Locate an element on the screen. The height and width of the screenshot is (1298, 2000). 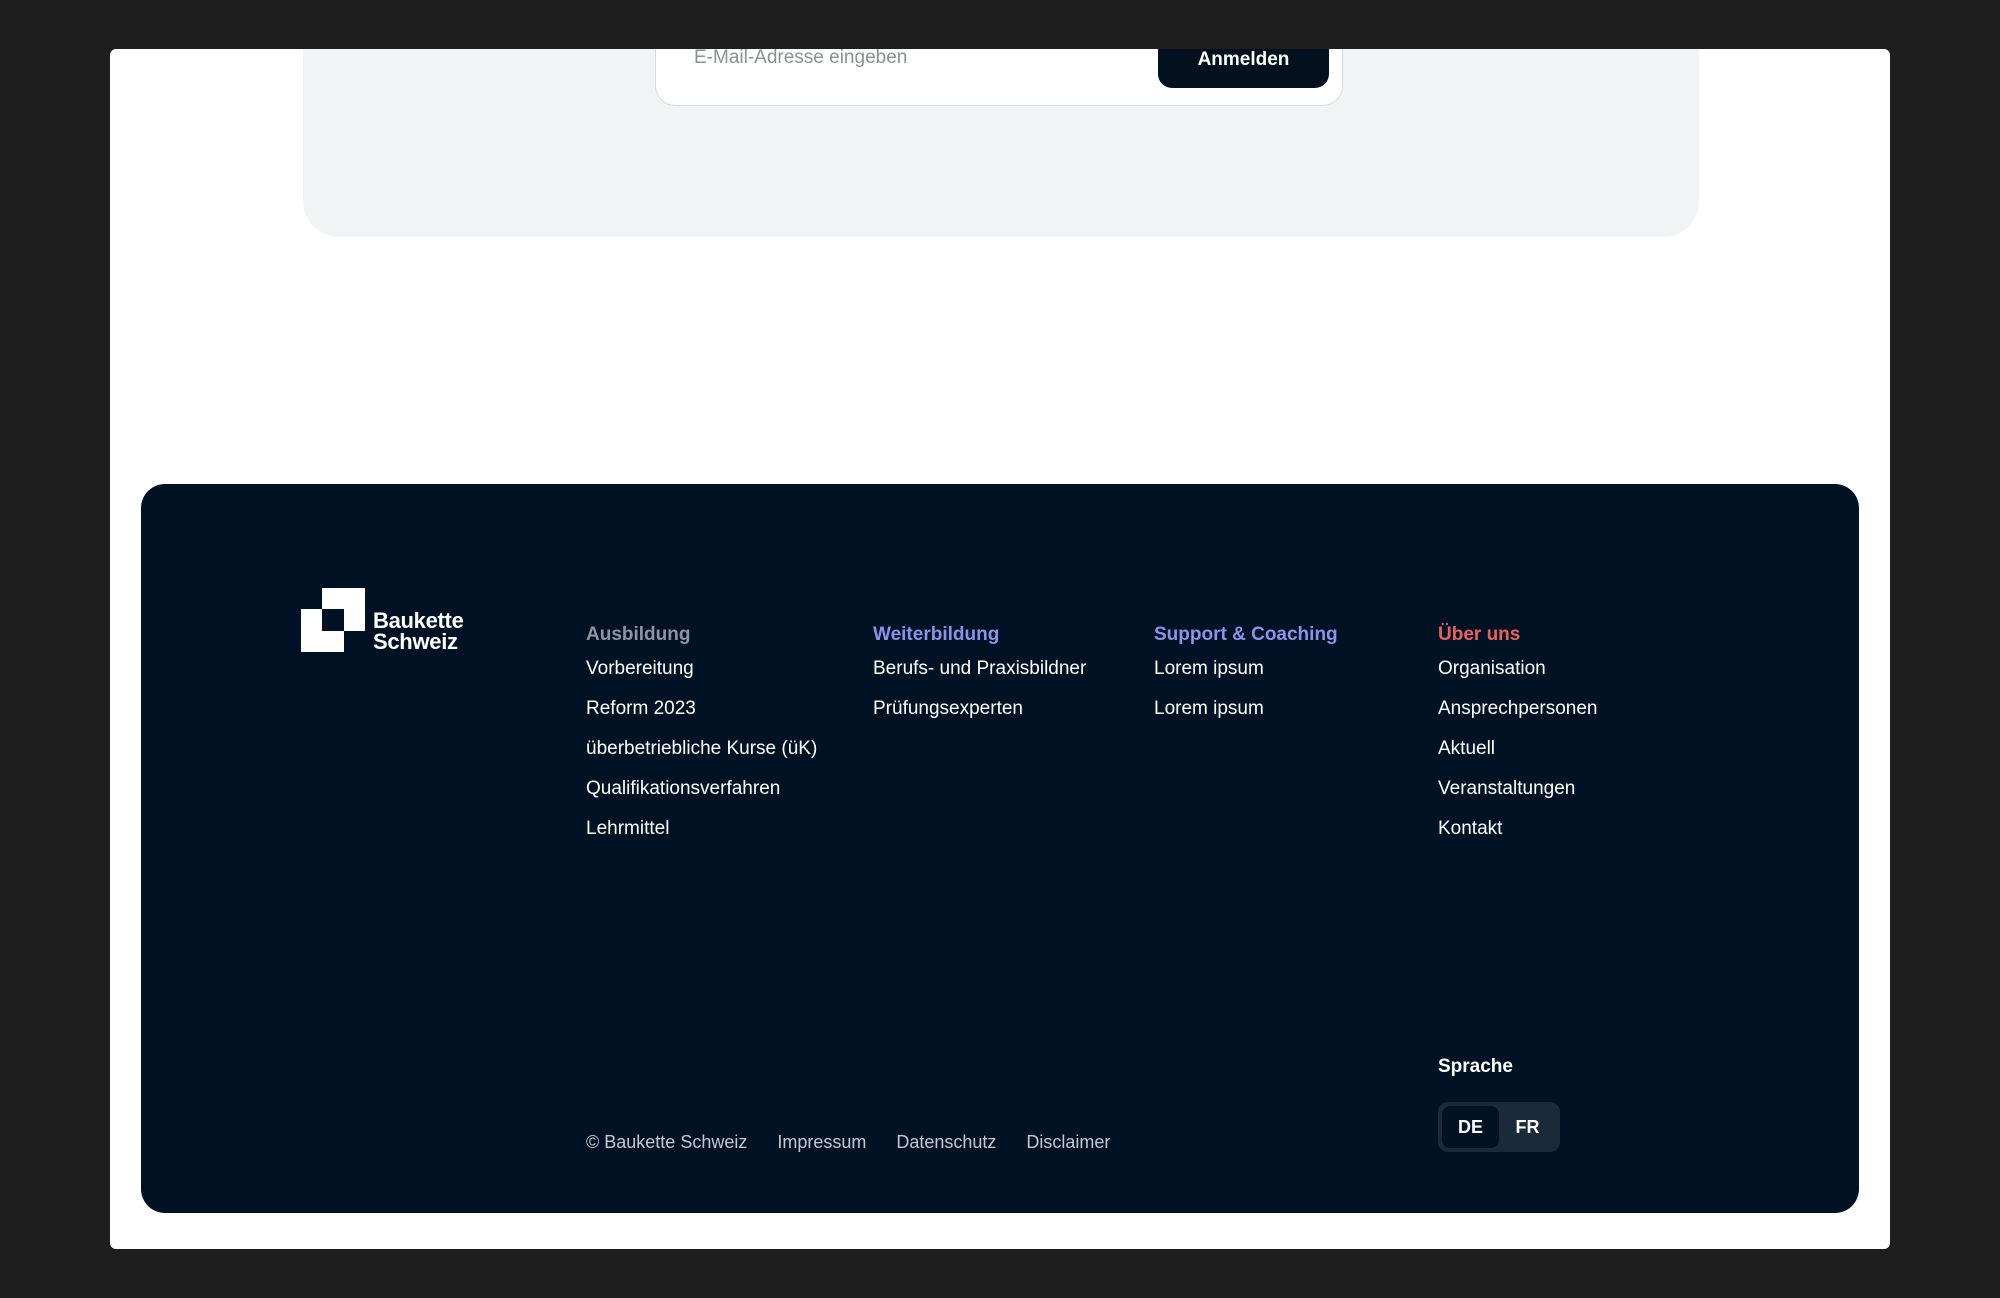
footer-link: Kontakt is located at coordinates (1470, 828).